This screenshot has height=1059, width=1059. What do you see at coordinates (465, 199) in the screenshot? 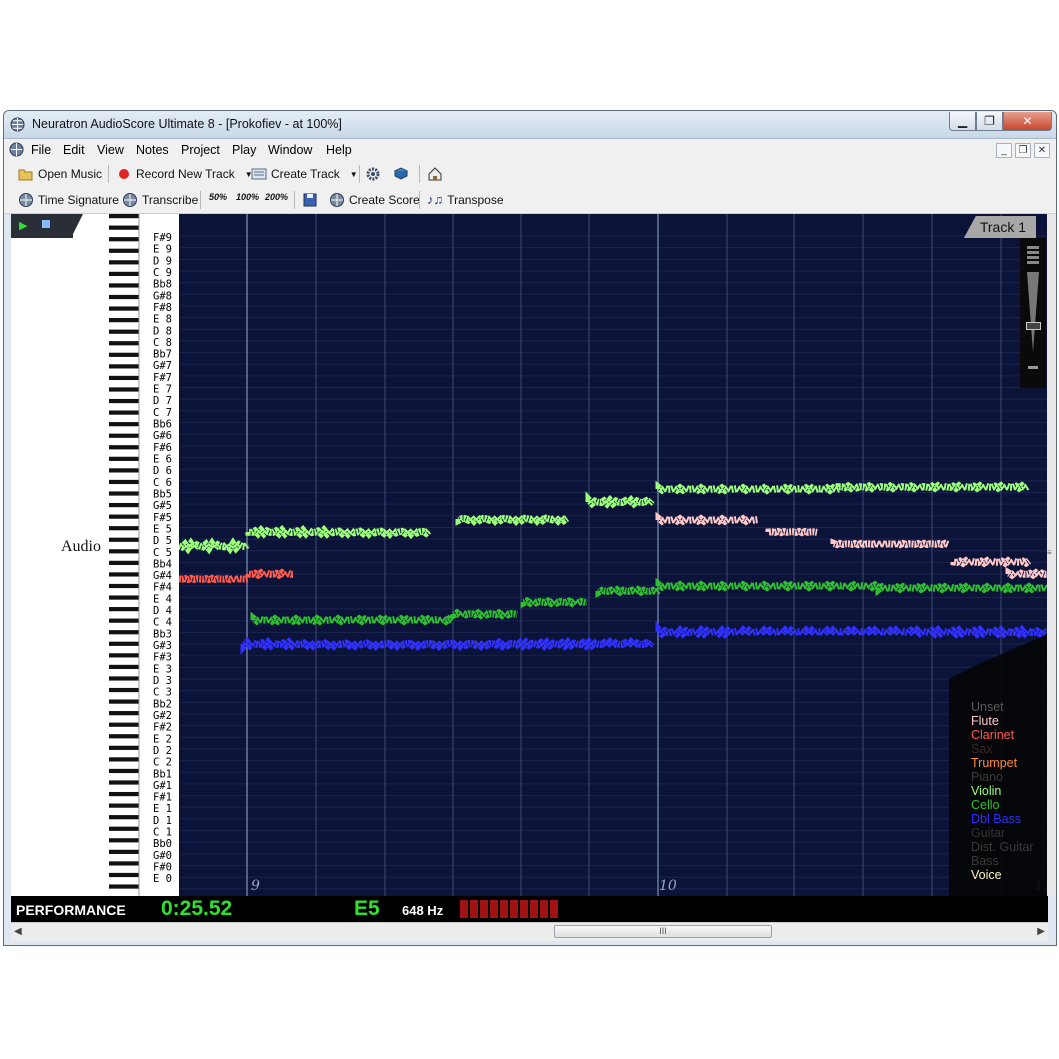
I see `transpose-button: ♪♫ Transpose` at bounding box center [465, 199].